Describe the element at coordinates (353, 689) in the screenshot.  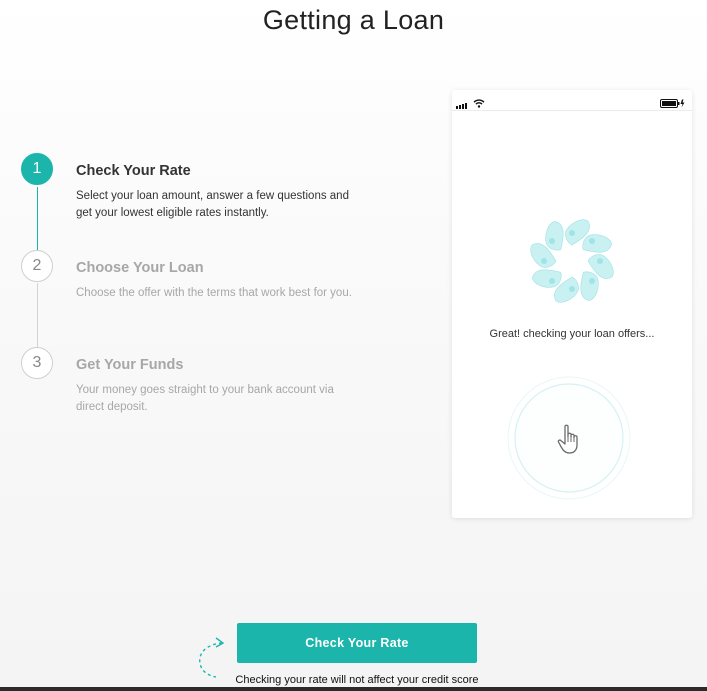
I see `bottom-edge-divider` at that location.